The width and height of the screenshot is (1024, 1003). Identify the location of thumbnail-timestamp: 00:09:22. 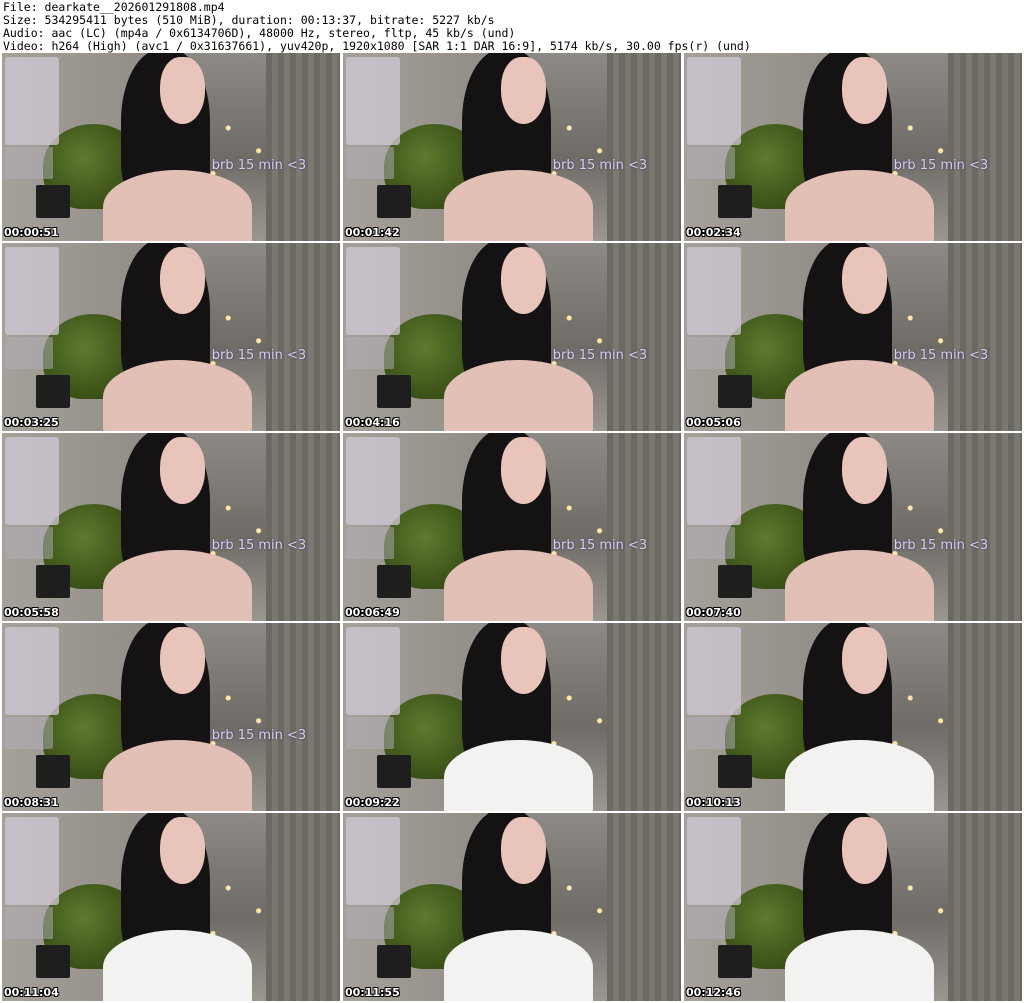
(372, 802).